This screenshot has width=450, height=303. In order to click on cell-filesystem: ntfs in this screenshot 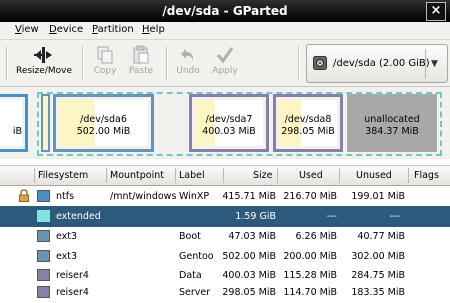, I will do `click(65, 196)`.